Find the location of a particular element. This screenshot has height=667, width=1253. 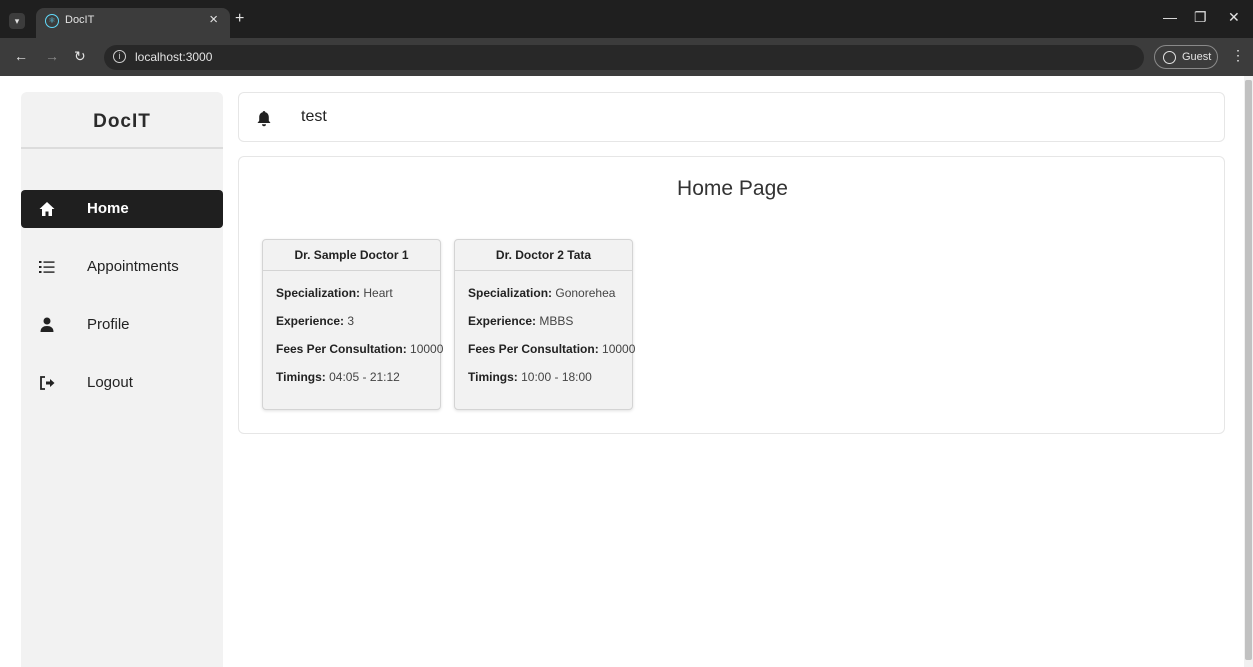

sidebar: DocIT Home Appointments Profile Logout is located at coordinates (122, 379).